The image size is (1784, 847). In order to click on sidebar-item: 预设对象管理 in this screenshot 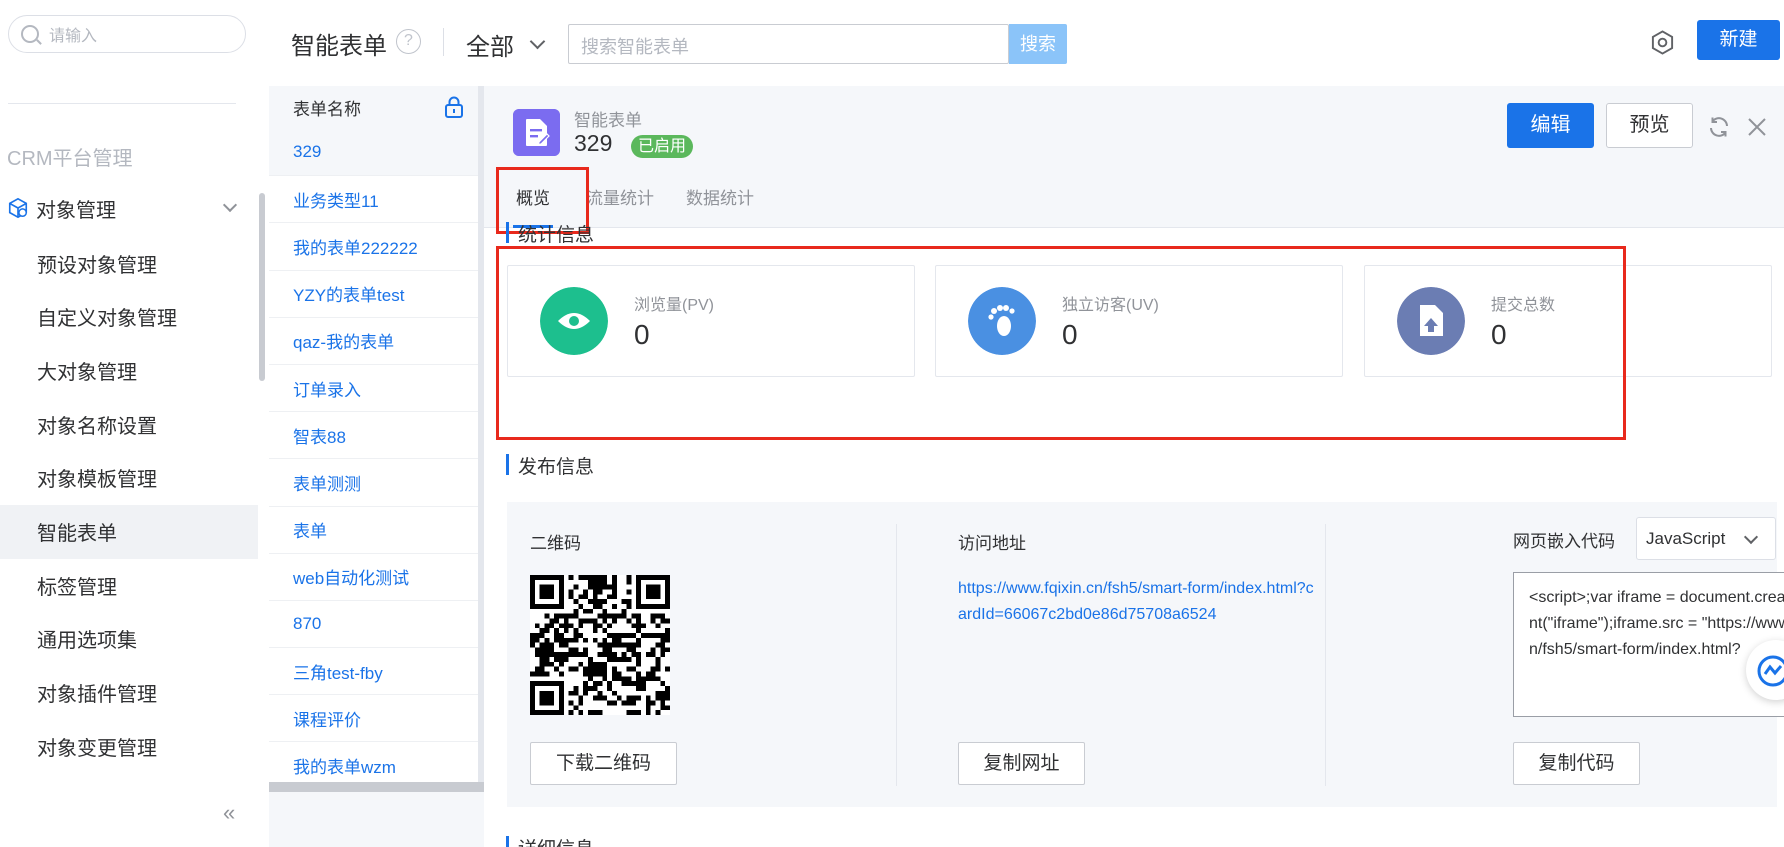, I will do `click(129, 263)`.